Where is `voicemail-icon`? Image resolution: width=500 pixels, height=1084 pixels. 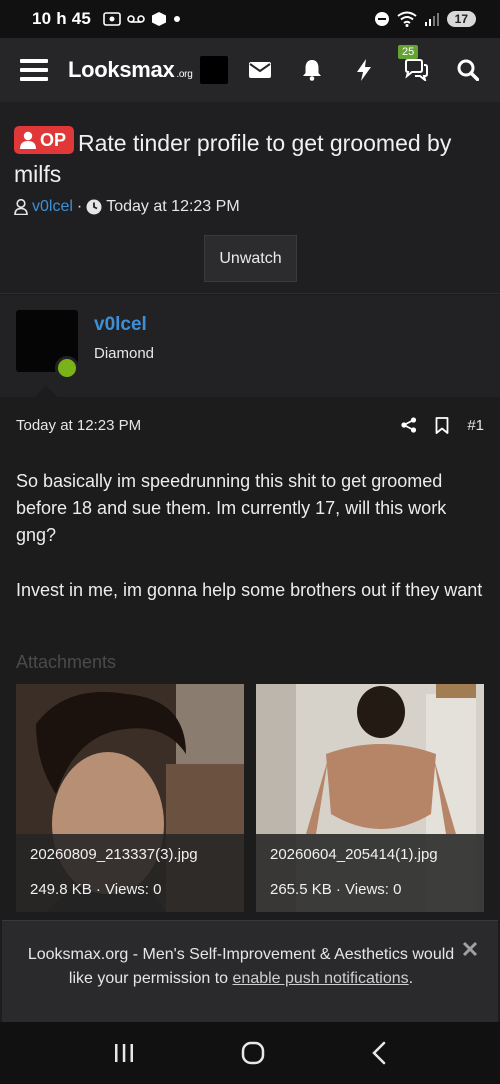 voicemail-icon is located at coordinates (136, 19).